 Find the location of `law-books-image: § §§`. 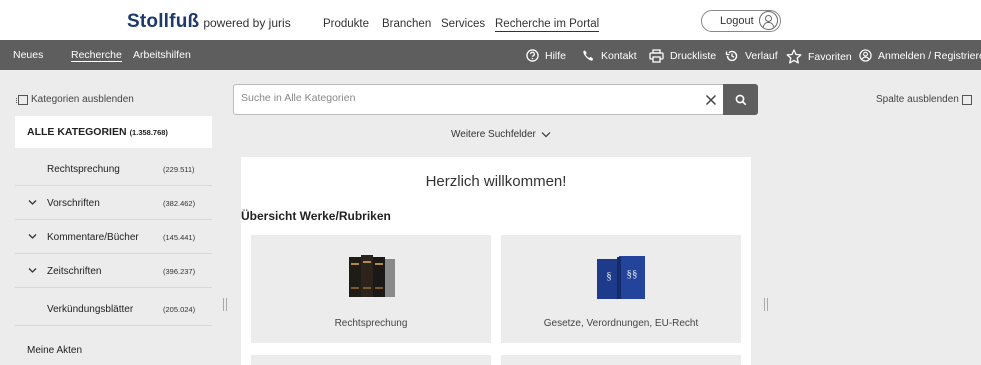

law-books-image: § §§ is located at coordinates (621, 277).